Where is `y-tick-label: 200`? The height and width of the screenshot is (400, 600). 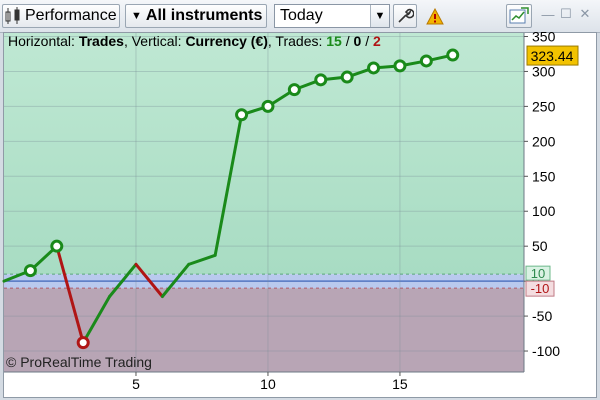 y-tick-label: 200 is located at coordinates (544, 141).